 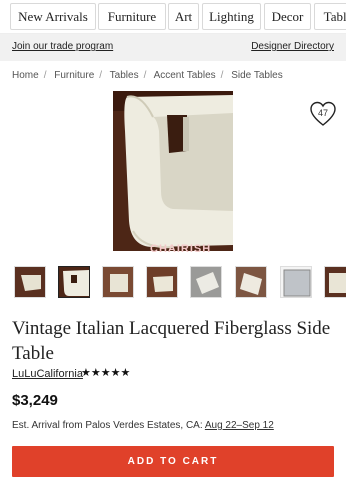 I want to click on breadcrumb-furniture: Furniture, so click(x=74, y=75).